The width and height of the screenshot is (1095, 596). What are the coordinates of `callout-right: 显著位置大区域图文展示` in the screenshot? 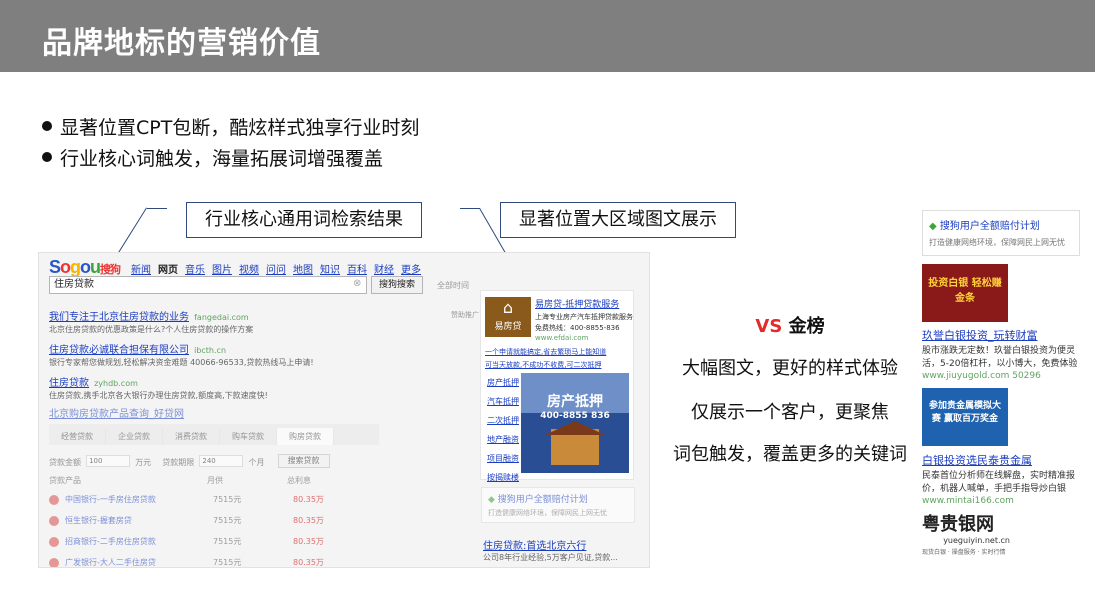 It's located at (618, 220).